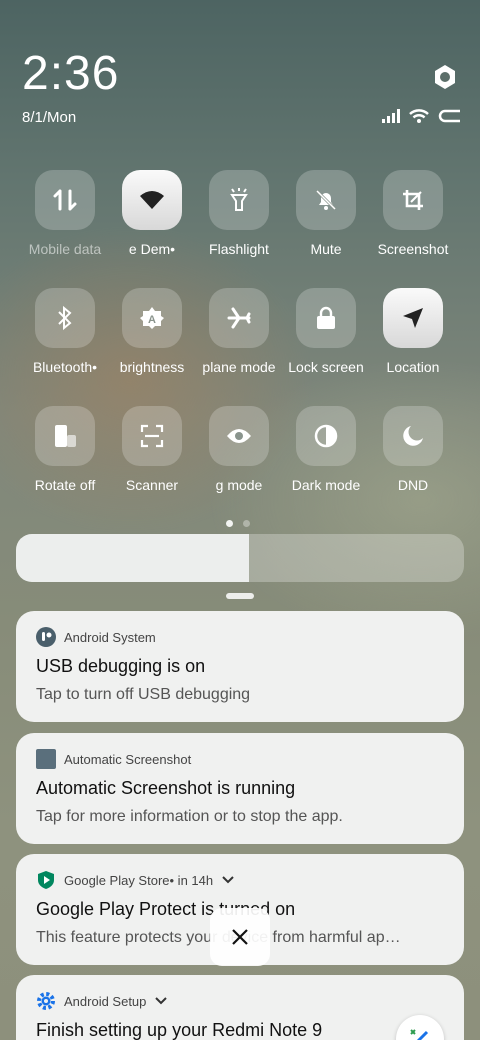 Image resolution: width=480 pixels, height=1040 pixels. What do you see at coordinates (239, 200) in the screenshot?
I see `flashlight-icon` at bounding box center [239, 200].